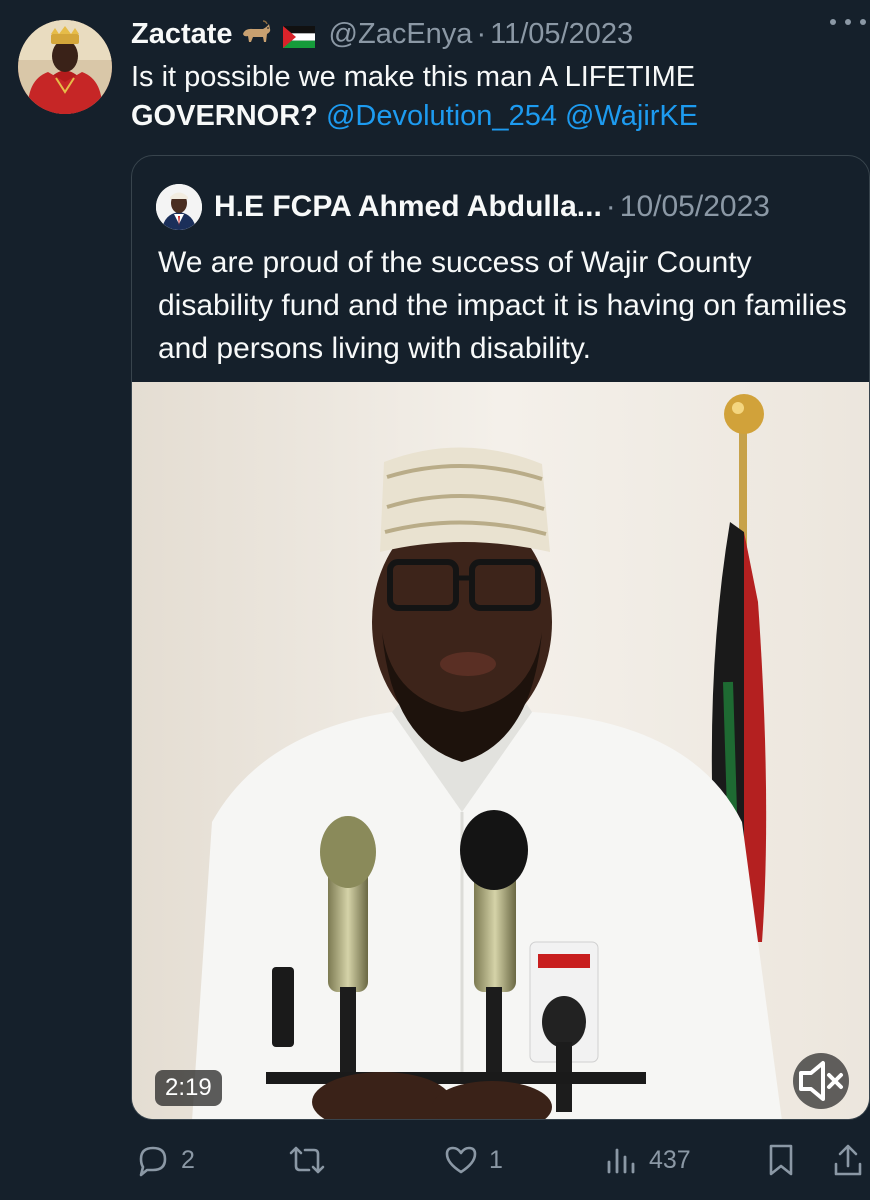 This screenshot has height=1200, width=870. What do you see at coordinates (256, 34) in the screenshot?
I see `goat-emoji-icon` at bounding box center [256, 34].